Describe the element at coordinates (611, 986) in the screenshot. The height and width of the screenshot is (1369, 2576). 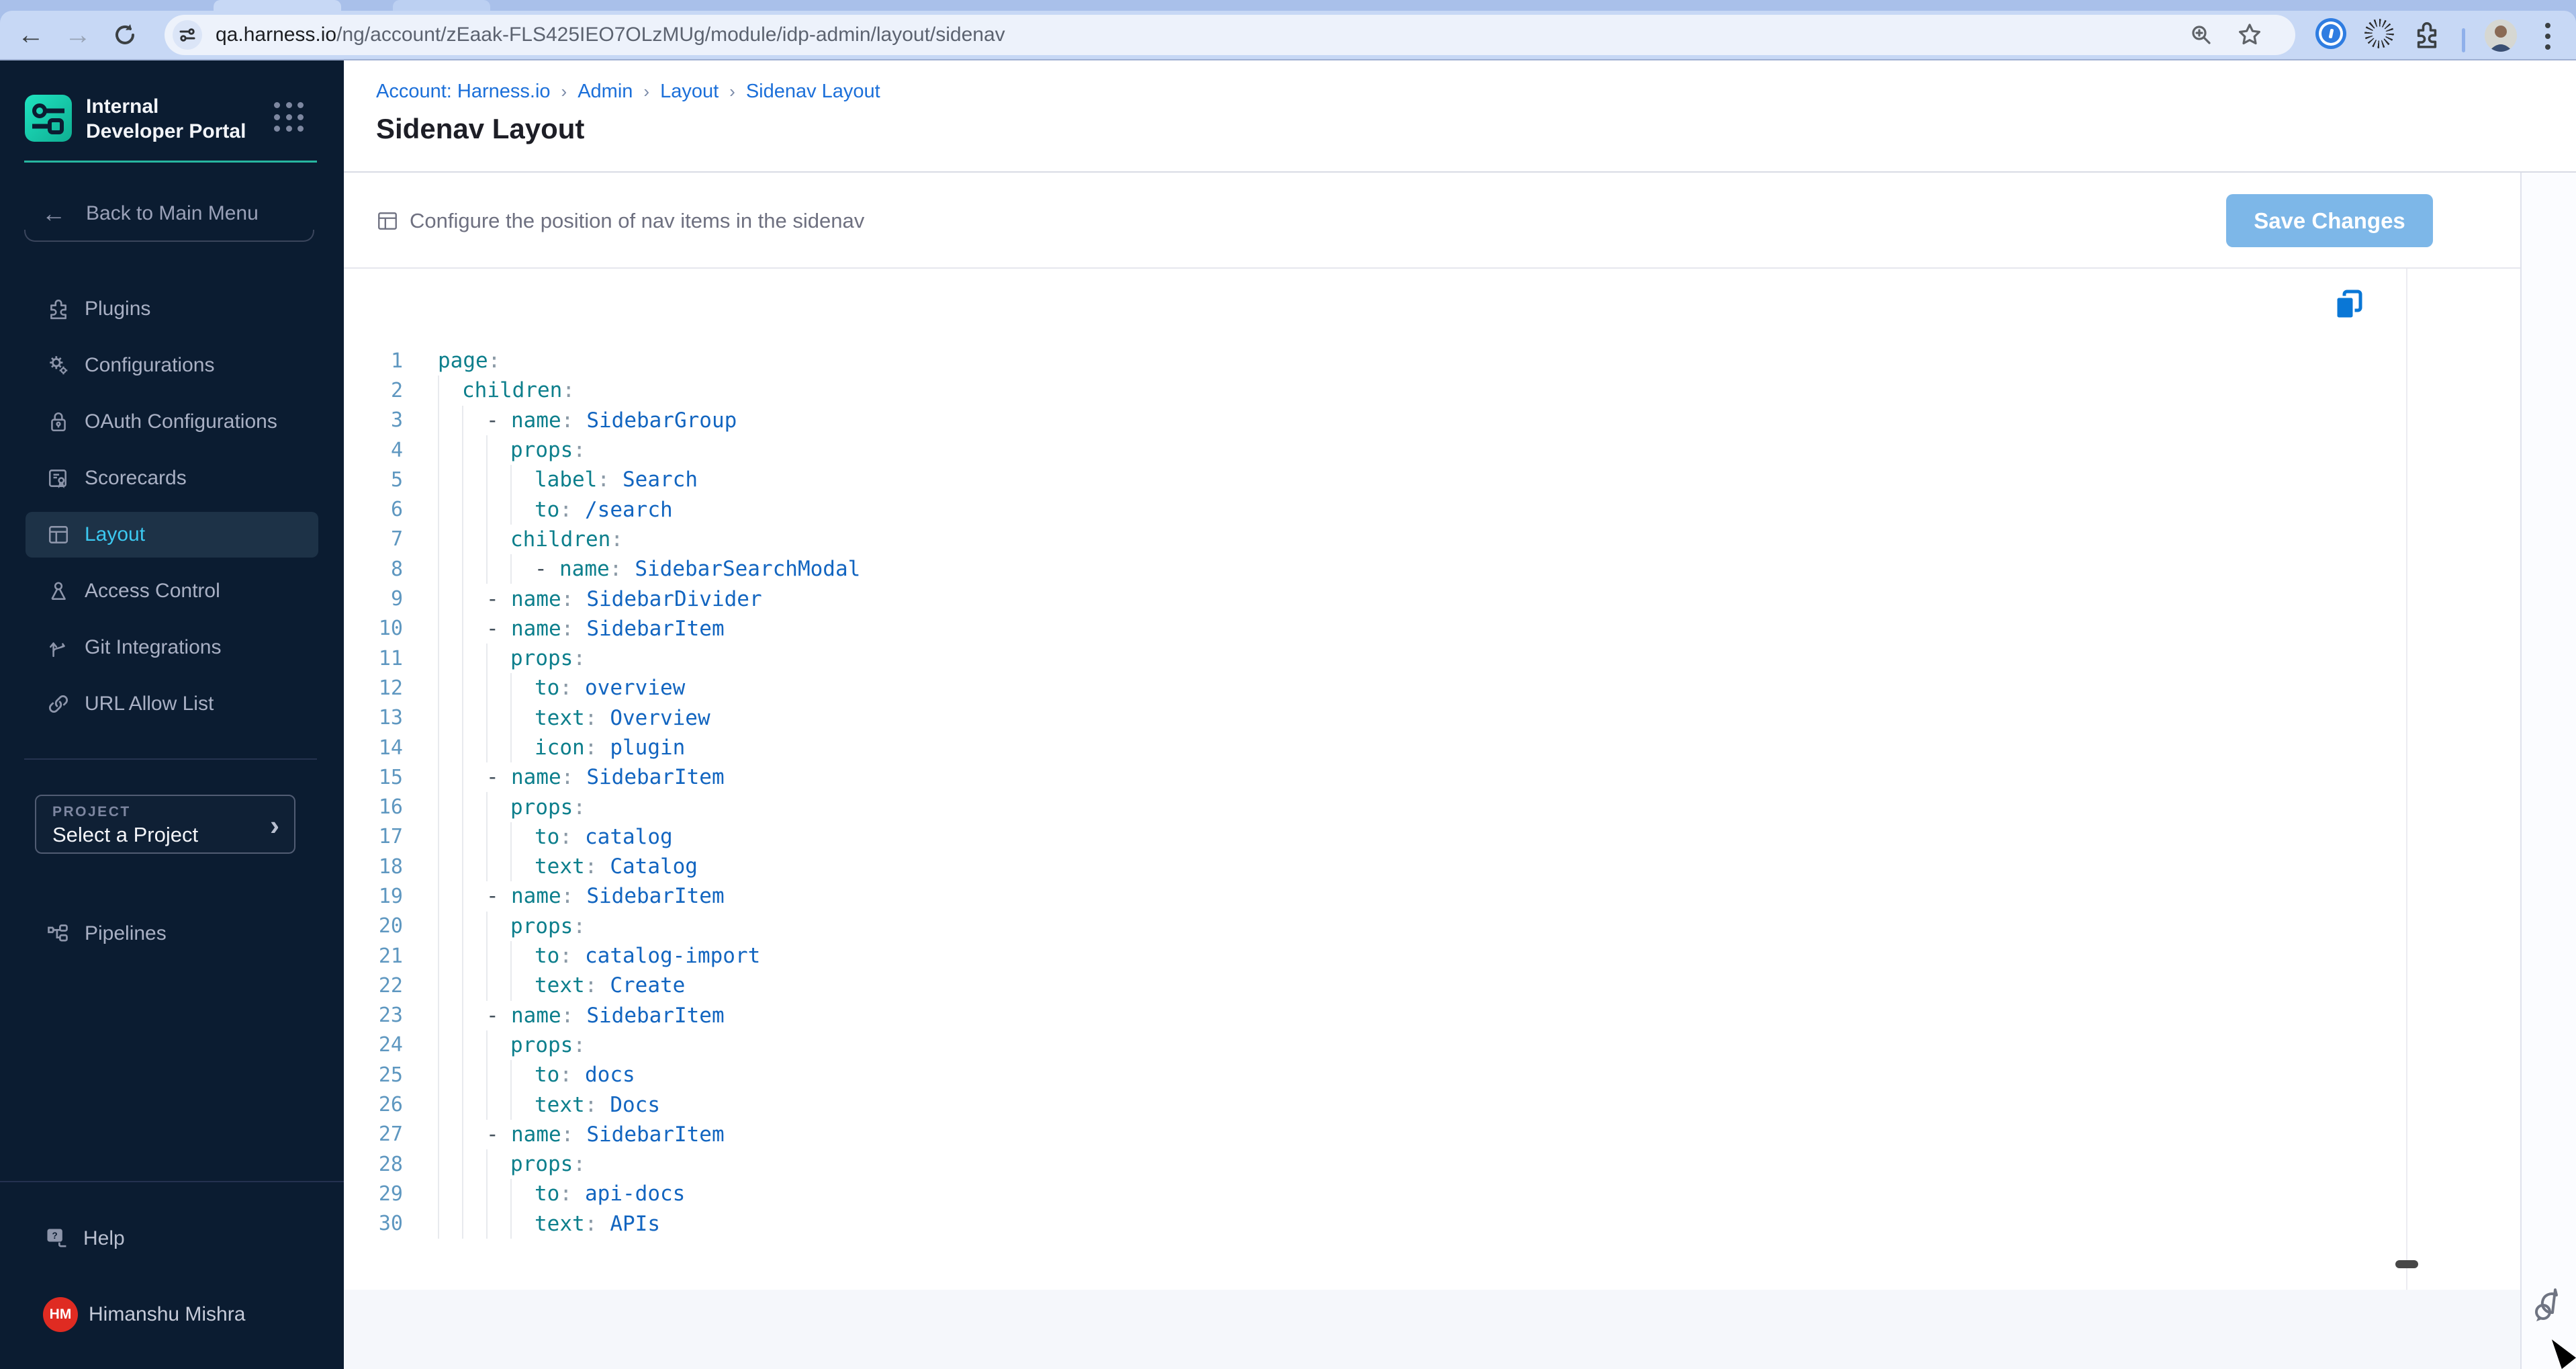
I see `code-line: 22 text: Create` at that location.